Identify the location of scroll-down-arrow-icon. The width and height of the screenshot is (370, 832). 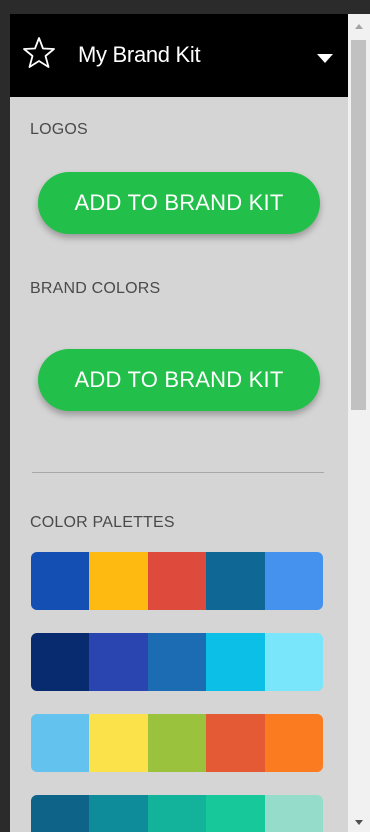
(359, 822).